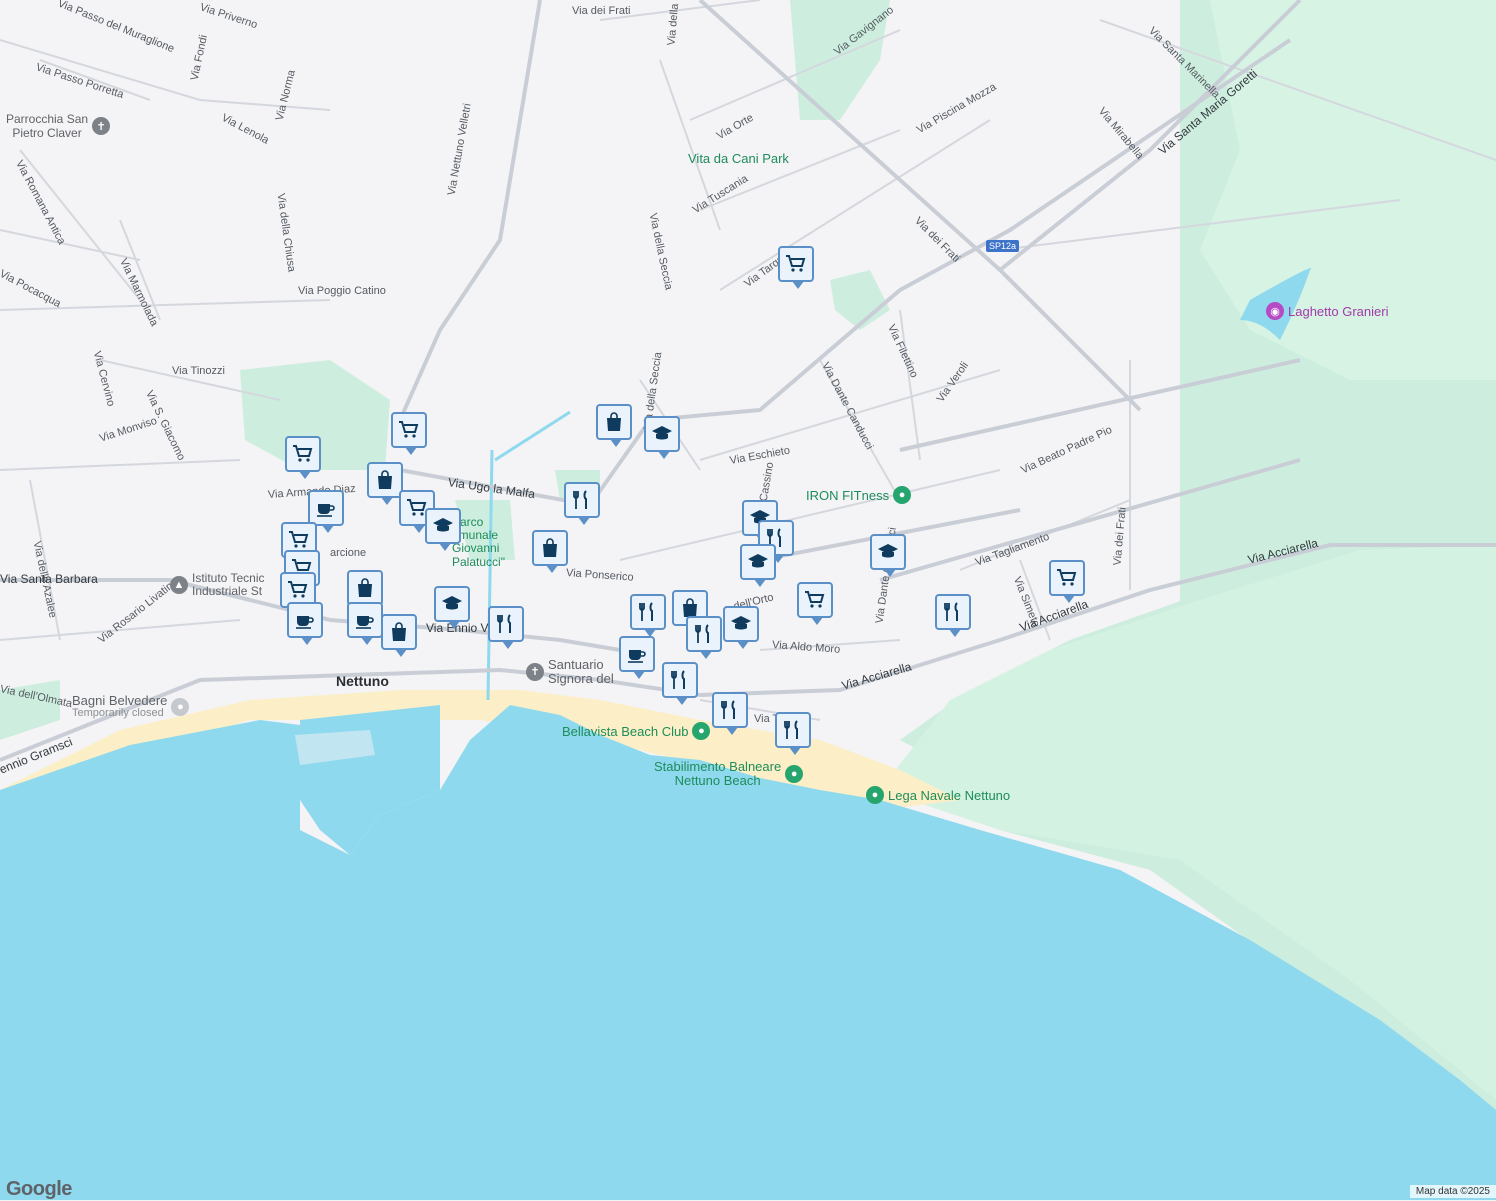 This screenshot has height=1201, width=1496. I want to click on poi-sub: Nettuno Beach, so click(717, 780).